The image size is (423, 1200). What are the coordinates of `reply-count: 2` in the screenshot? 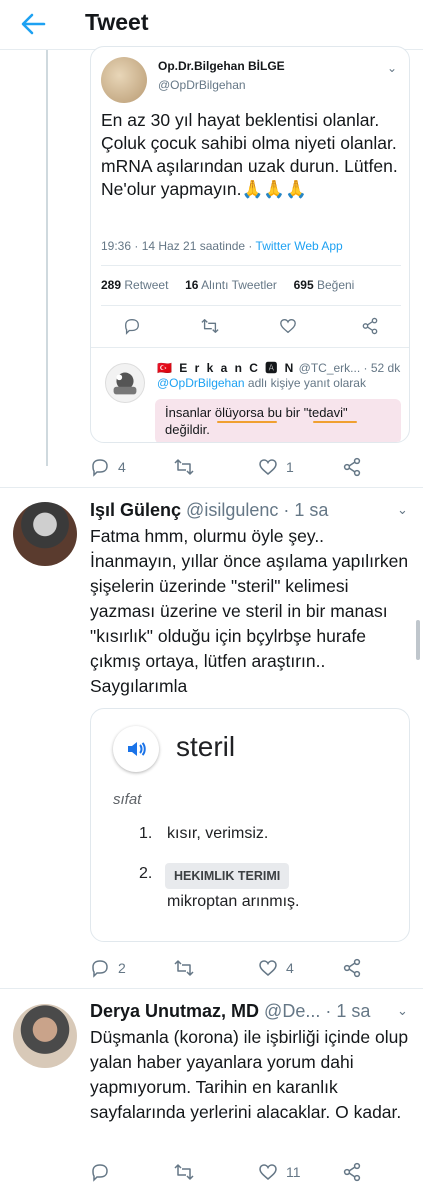 It's located at (122, 968).